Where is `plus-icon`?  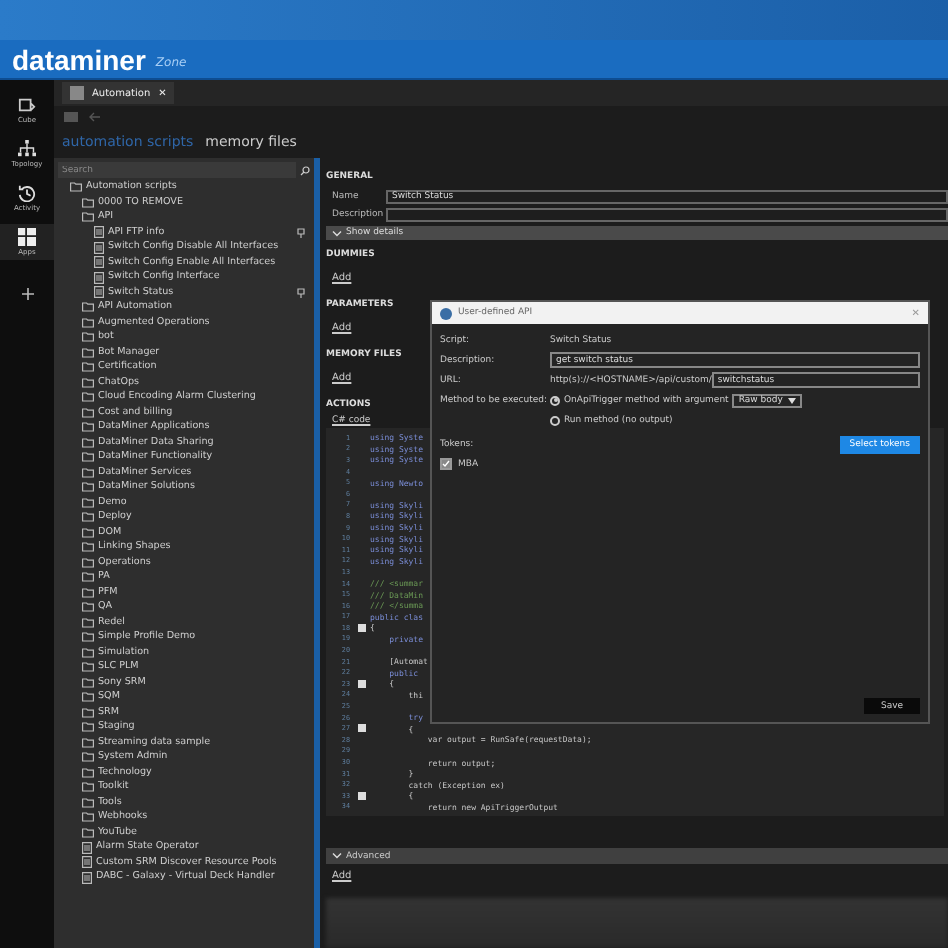 plus-icon is located at coordinates (27, 294).